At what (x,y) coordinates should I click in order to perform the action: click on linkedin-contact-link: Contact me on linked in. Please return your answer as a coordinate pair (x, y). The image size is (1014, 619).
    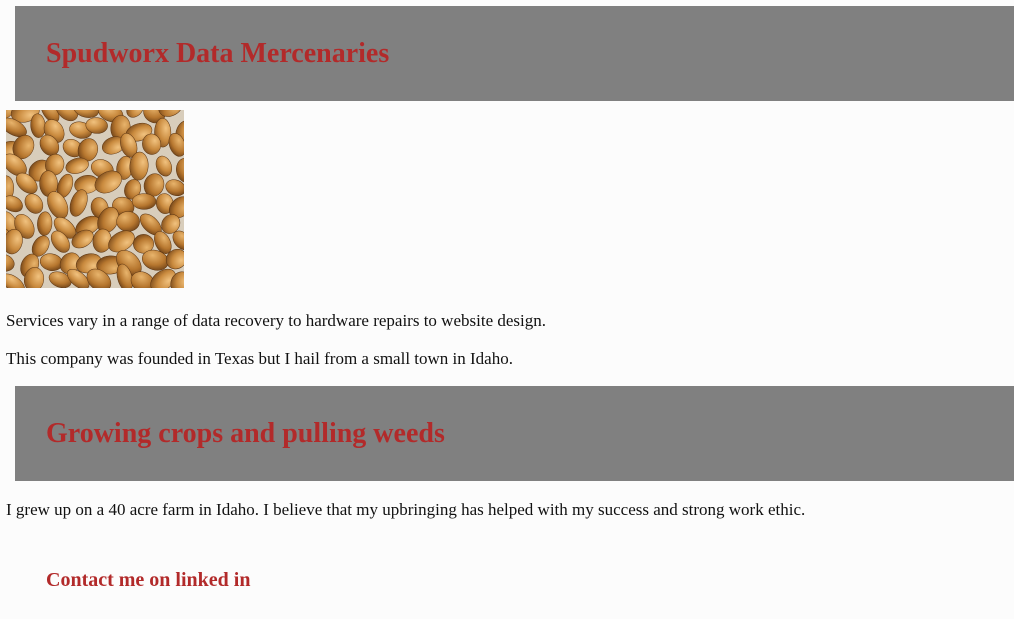
    Looking at the image, I should click on (148, 580).